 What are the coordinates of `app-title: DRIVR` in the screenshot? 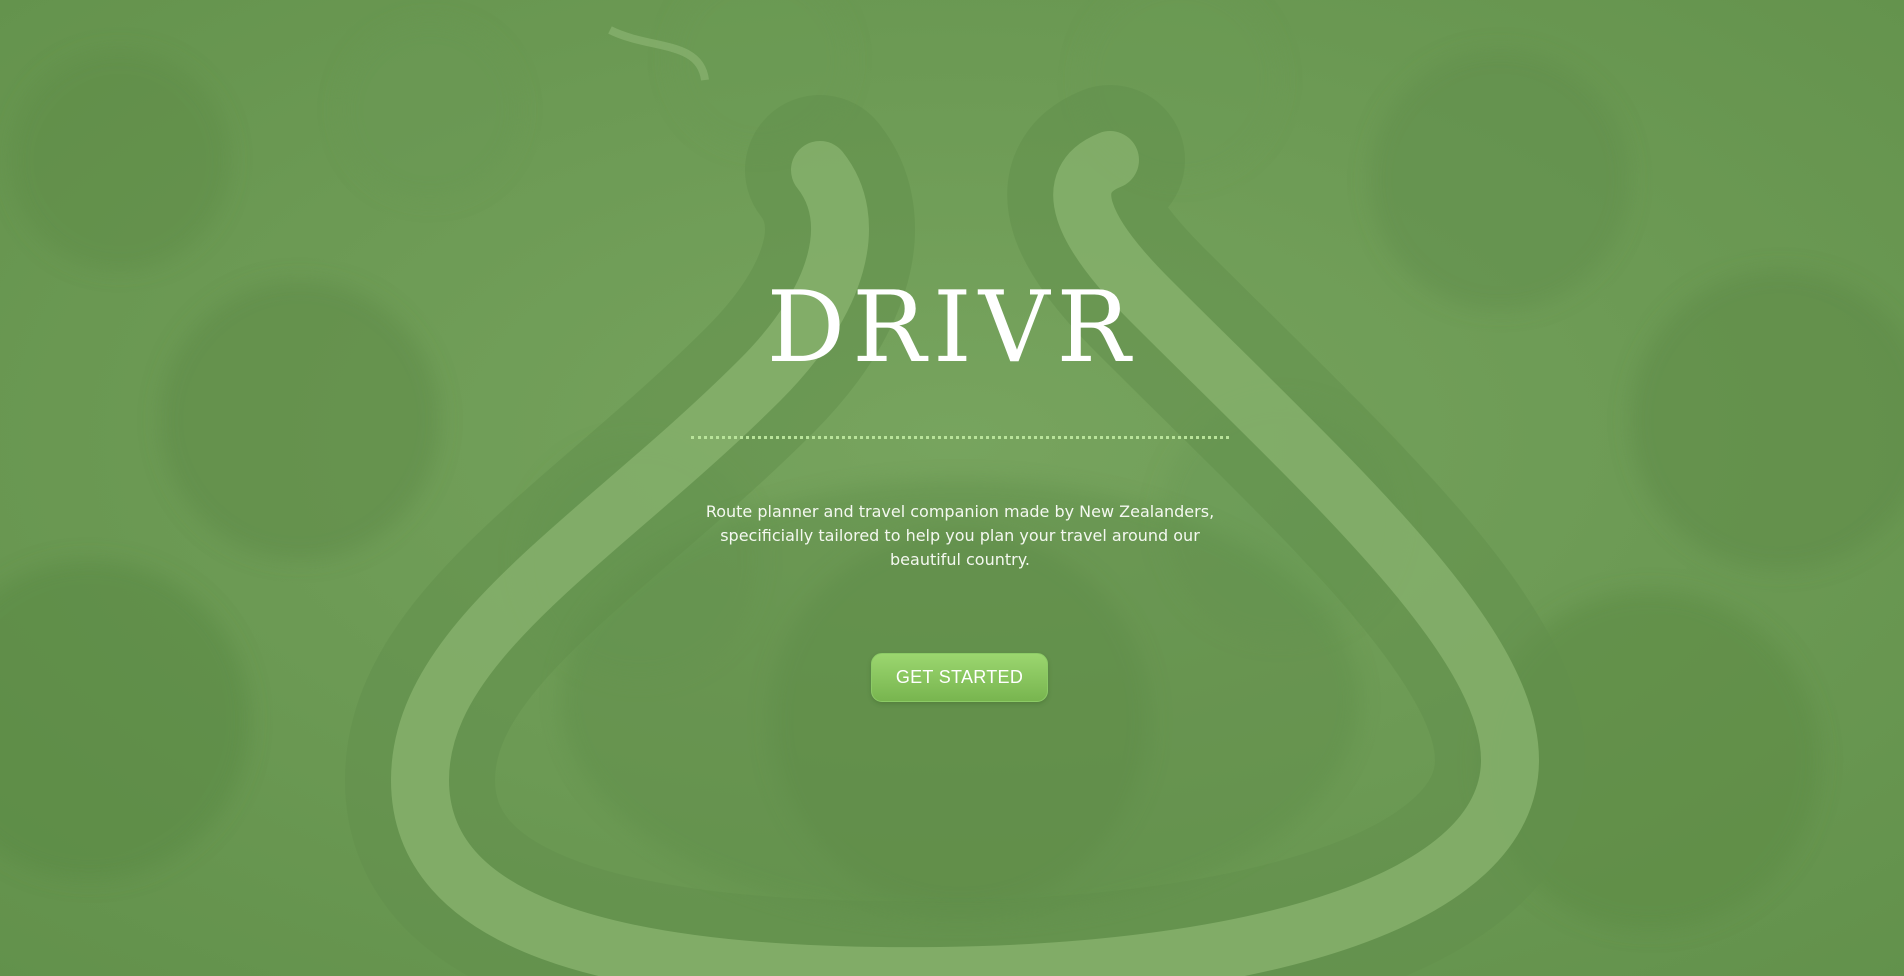 It's located at (952, 328).